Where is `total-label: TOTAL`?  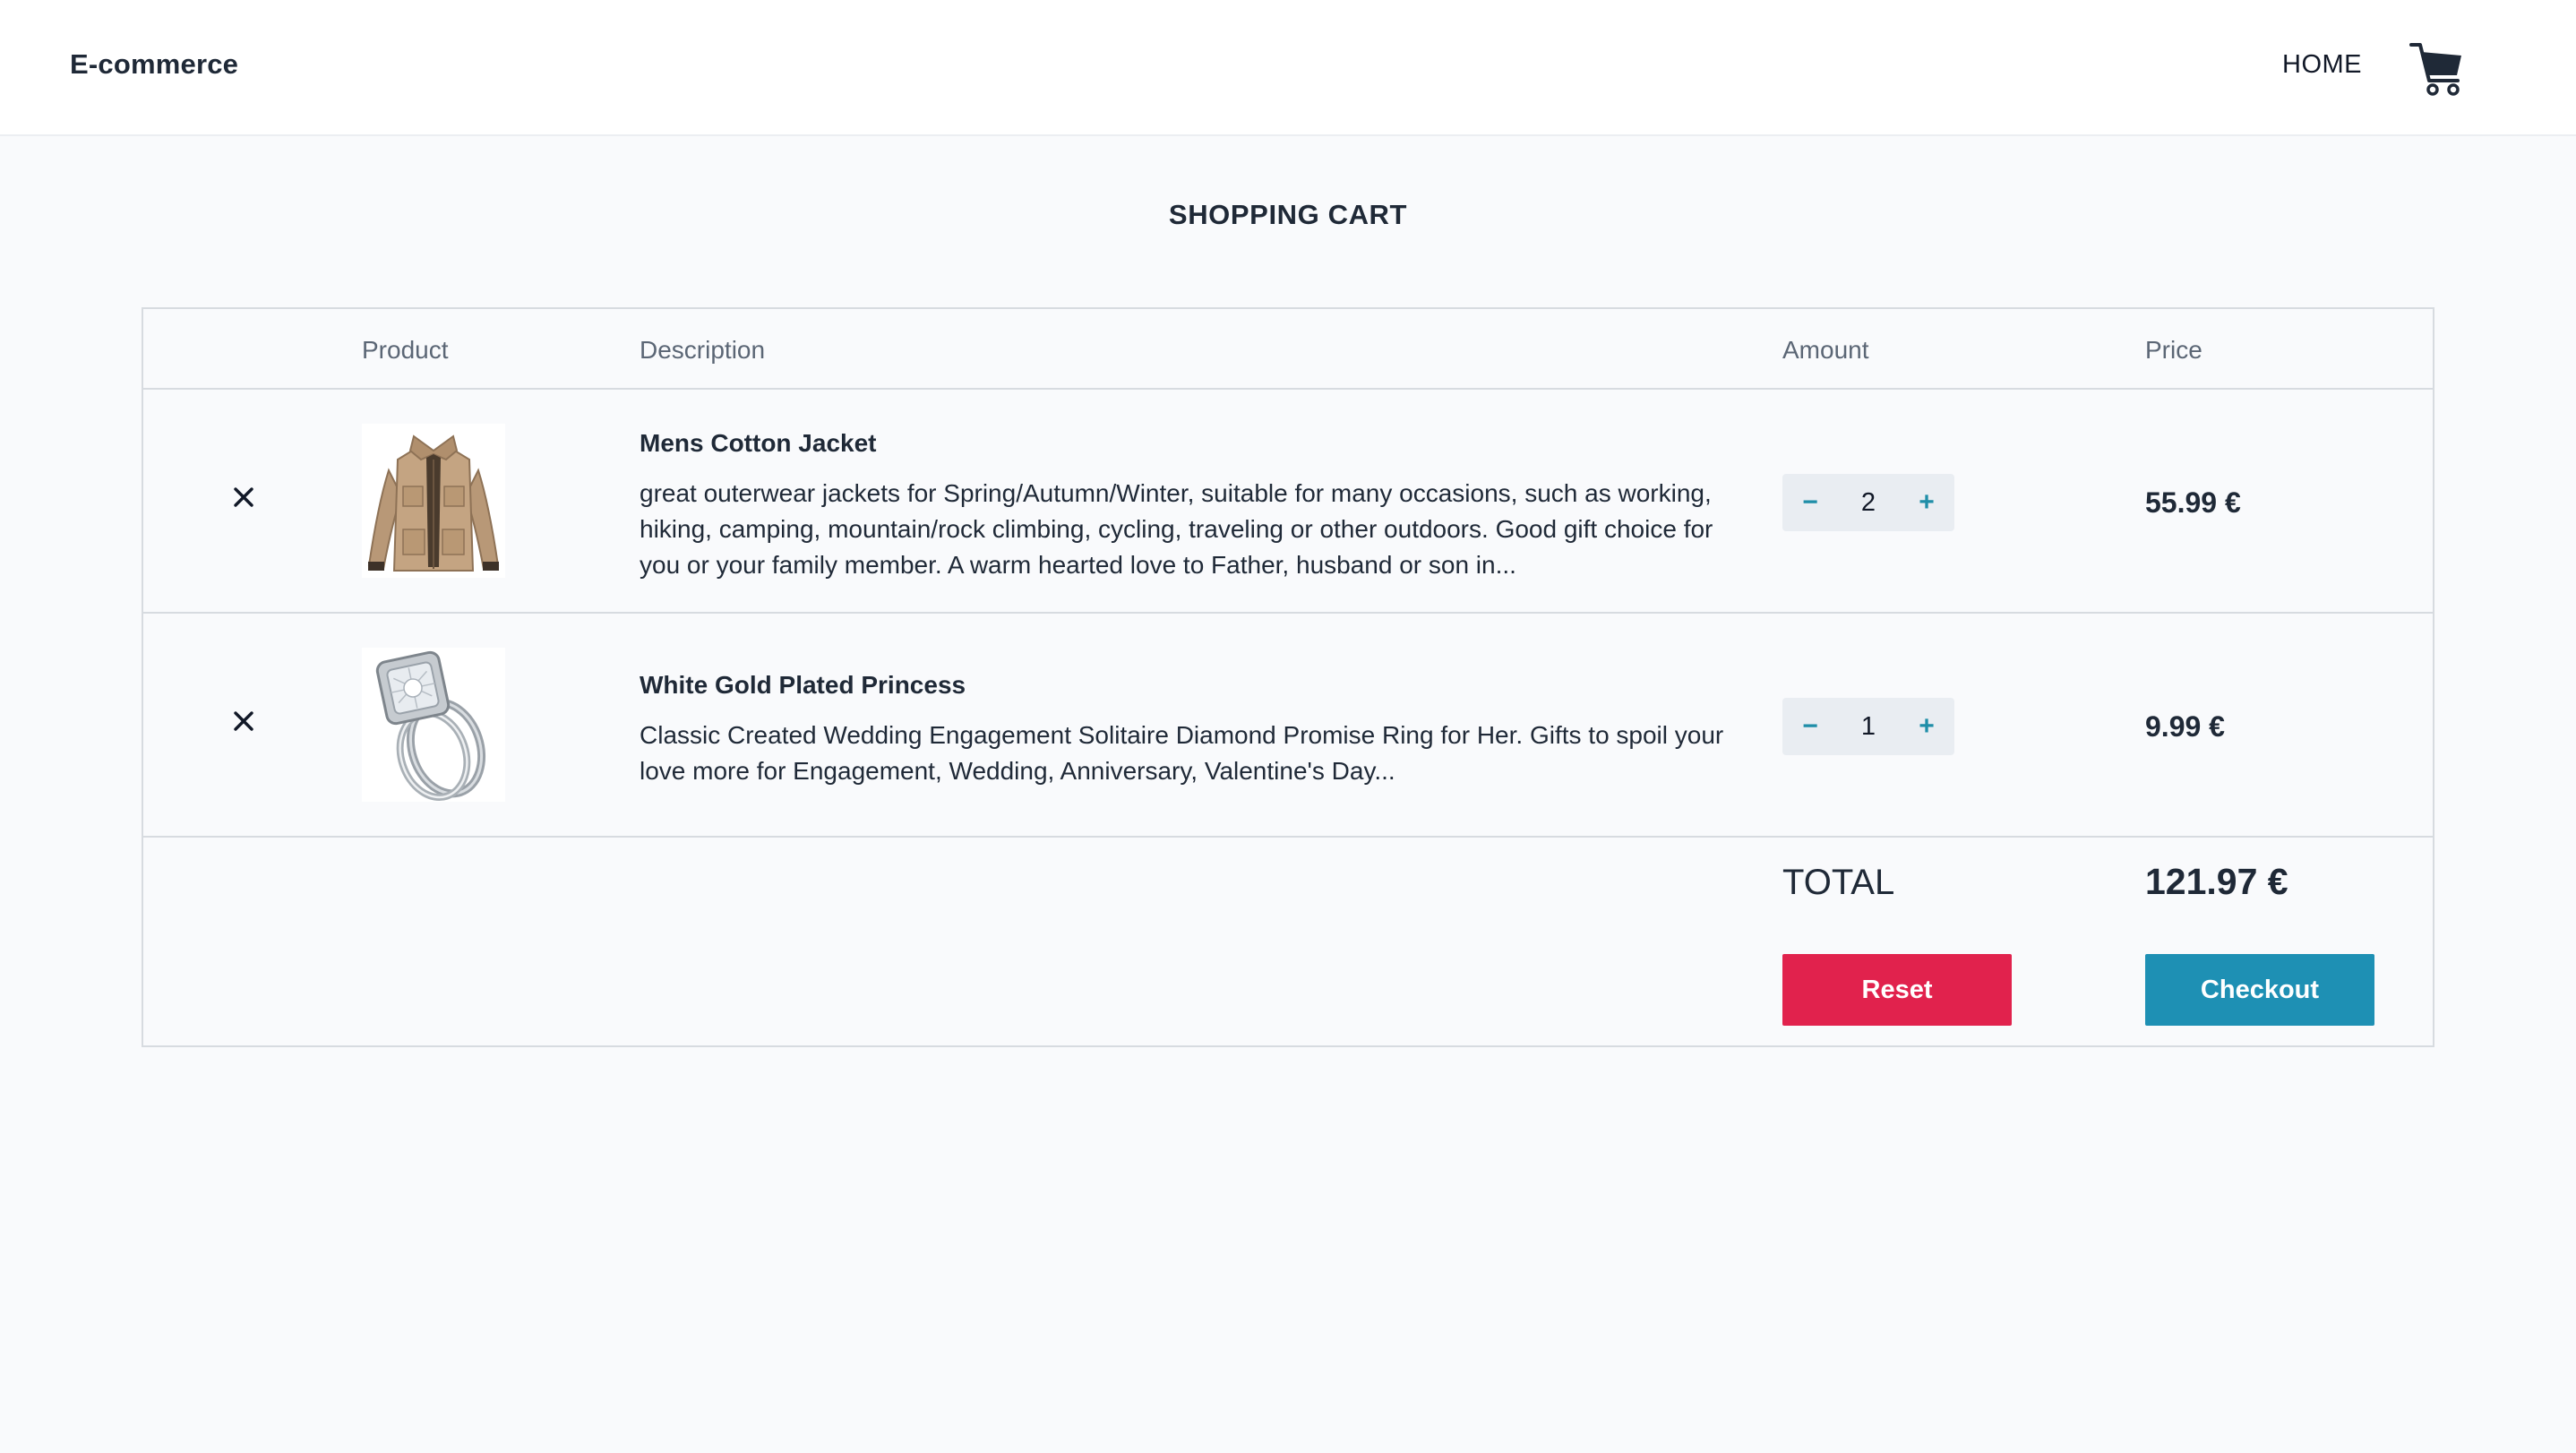
total-label: TOTAL is located at coordinates (1838, 883).